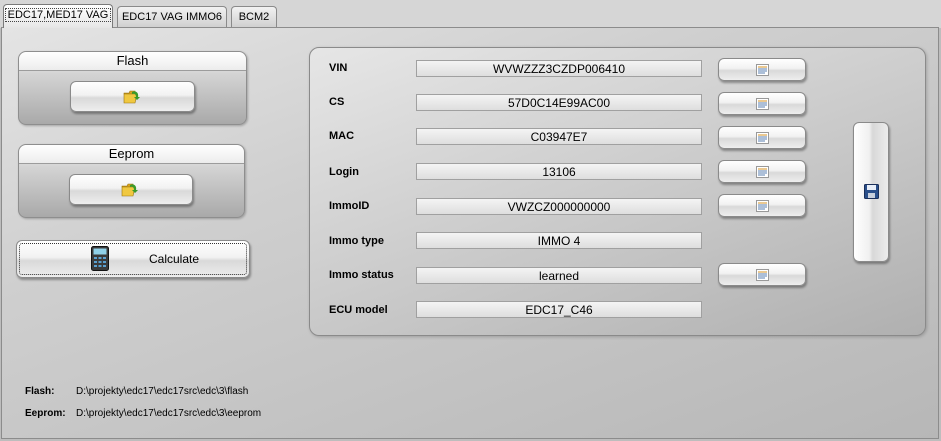 The width and height of the screenshot is (941, 441). What do you see at coordinates (559, 275) in the screenshot?
I see `immo-status-field: learned` at bounding box center [559, 275].